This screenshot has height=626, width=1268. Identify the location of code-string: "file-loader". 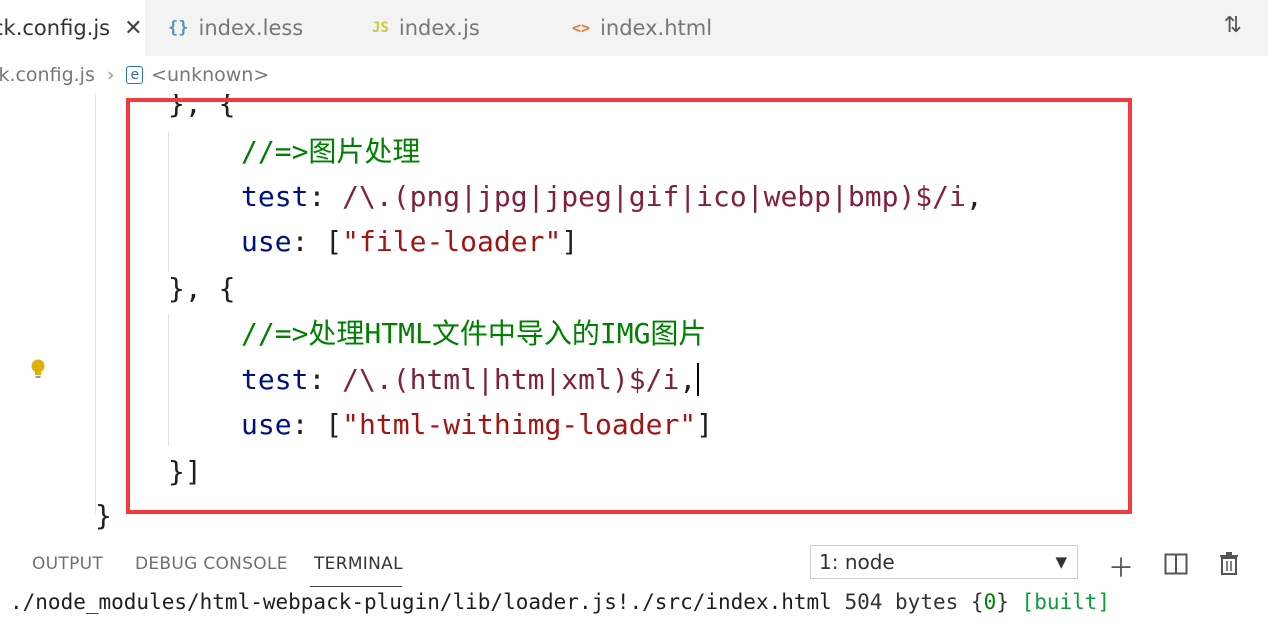
(452, 241).